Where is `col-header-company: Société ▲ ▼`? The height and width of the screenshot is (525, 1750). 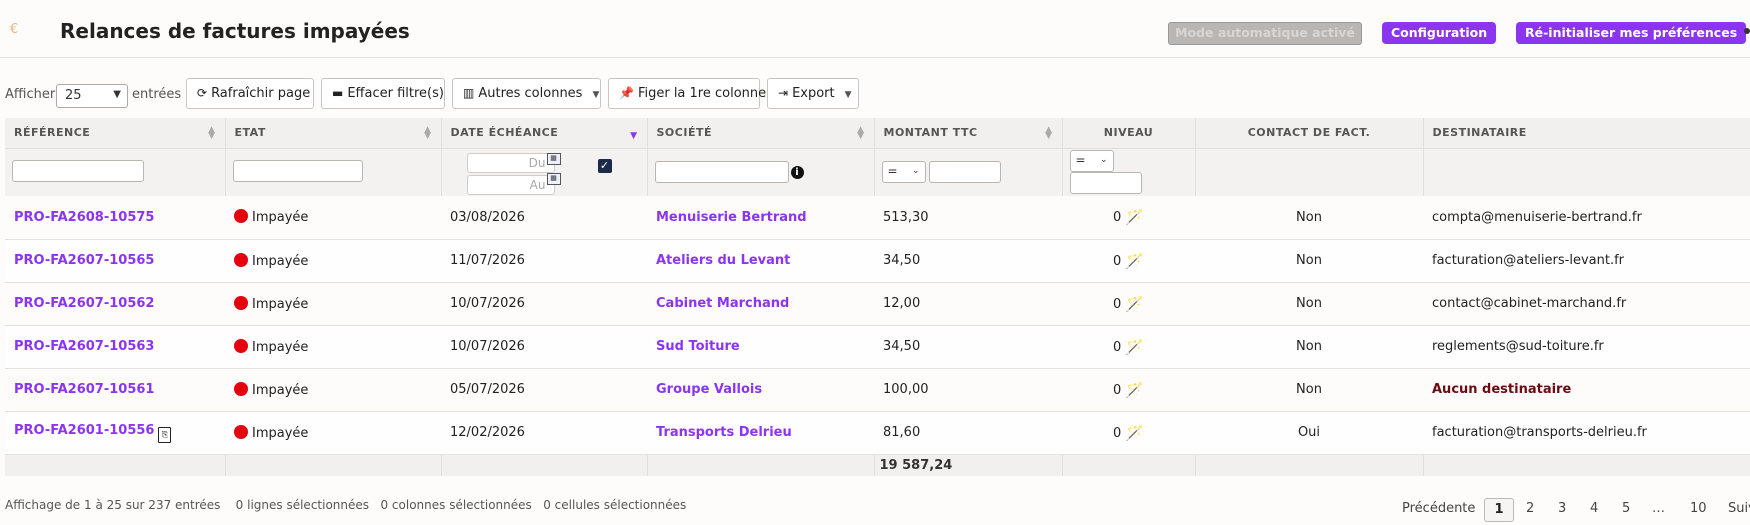
col-header-company: Société ▲ ▼ is located at coordinates (761, 133).